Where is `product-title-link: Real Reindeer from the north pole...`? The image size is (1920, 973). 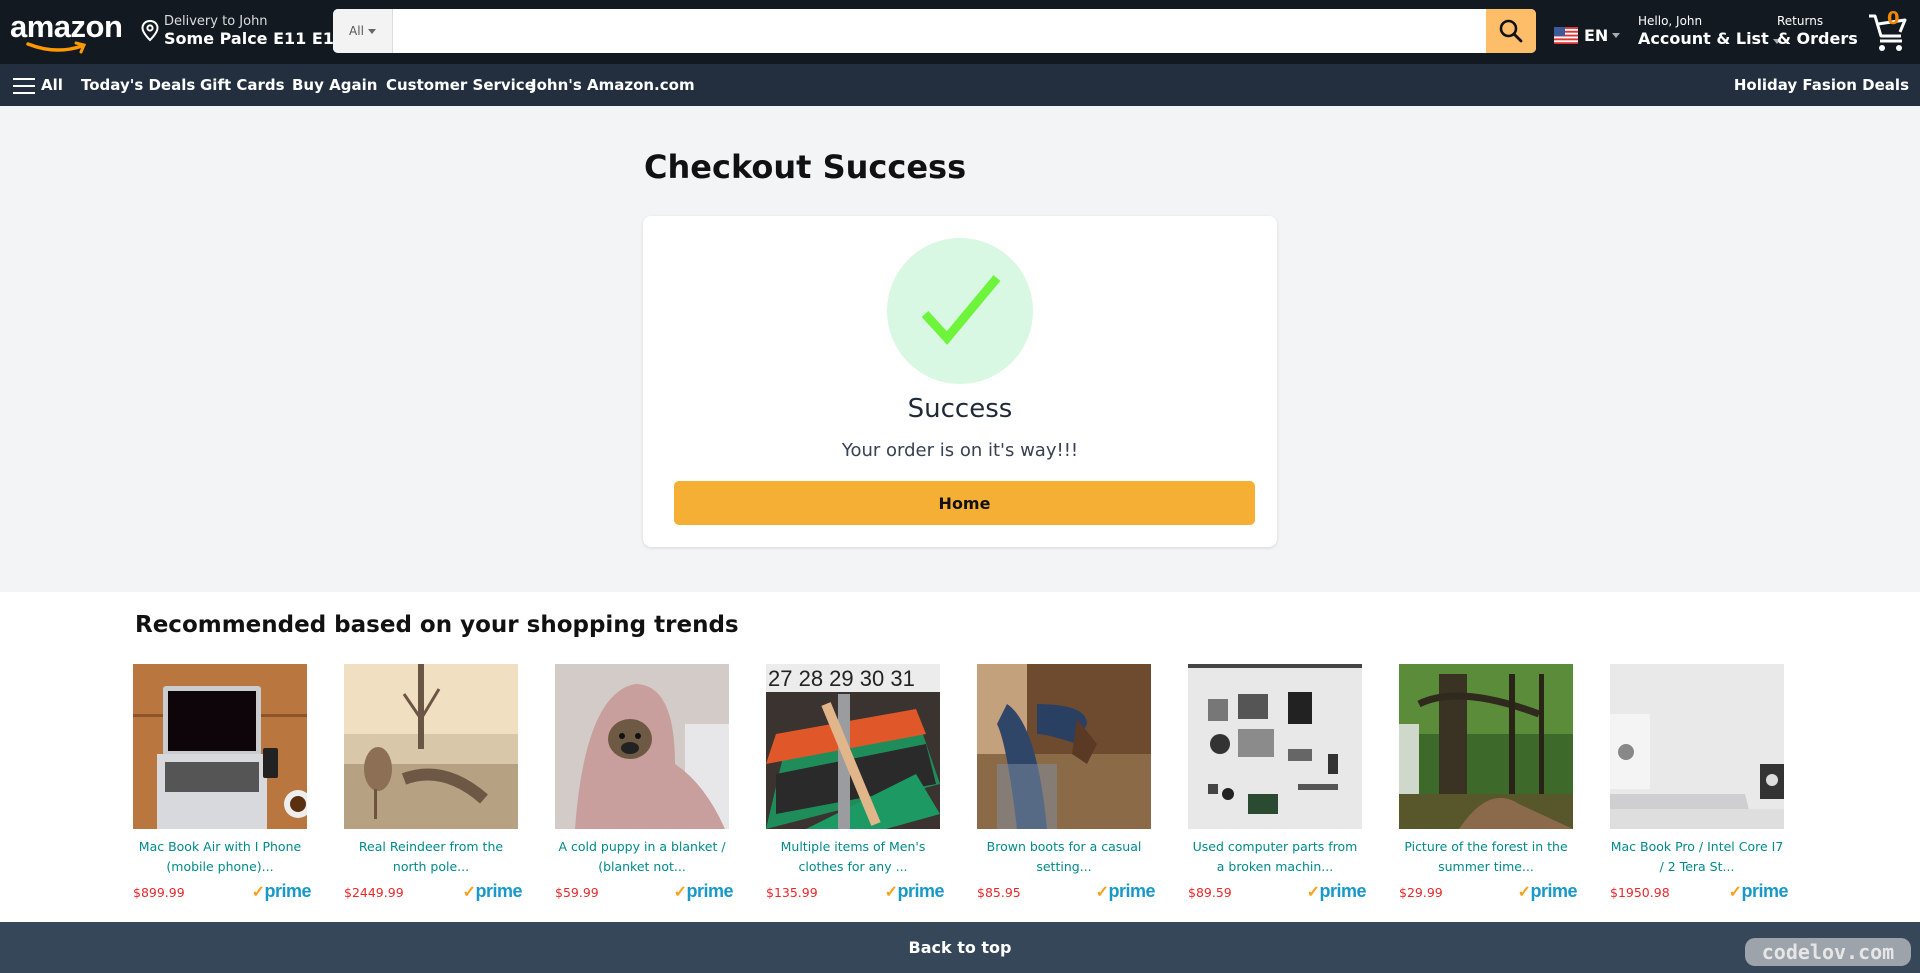
product-title-link: Real Reindeer from the north pole... is located at coordinates (431, 857).